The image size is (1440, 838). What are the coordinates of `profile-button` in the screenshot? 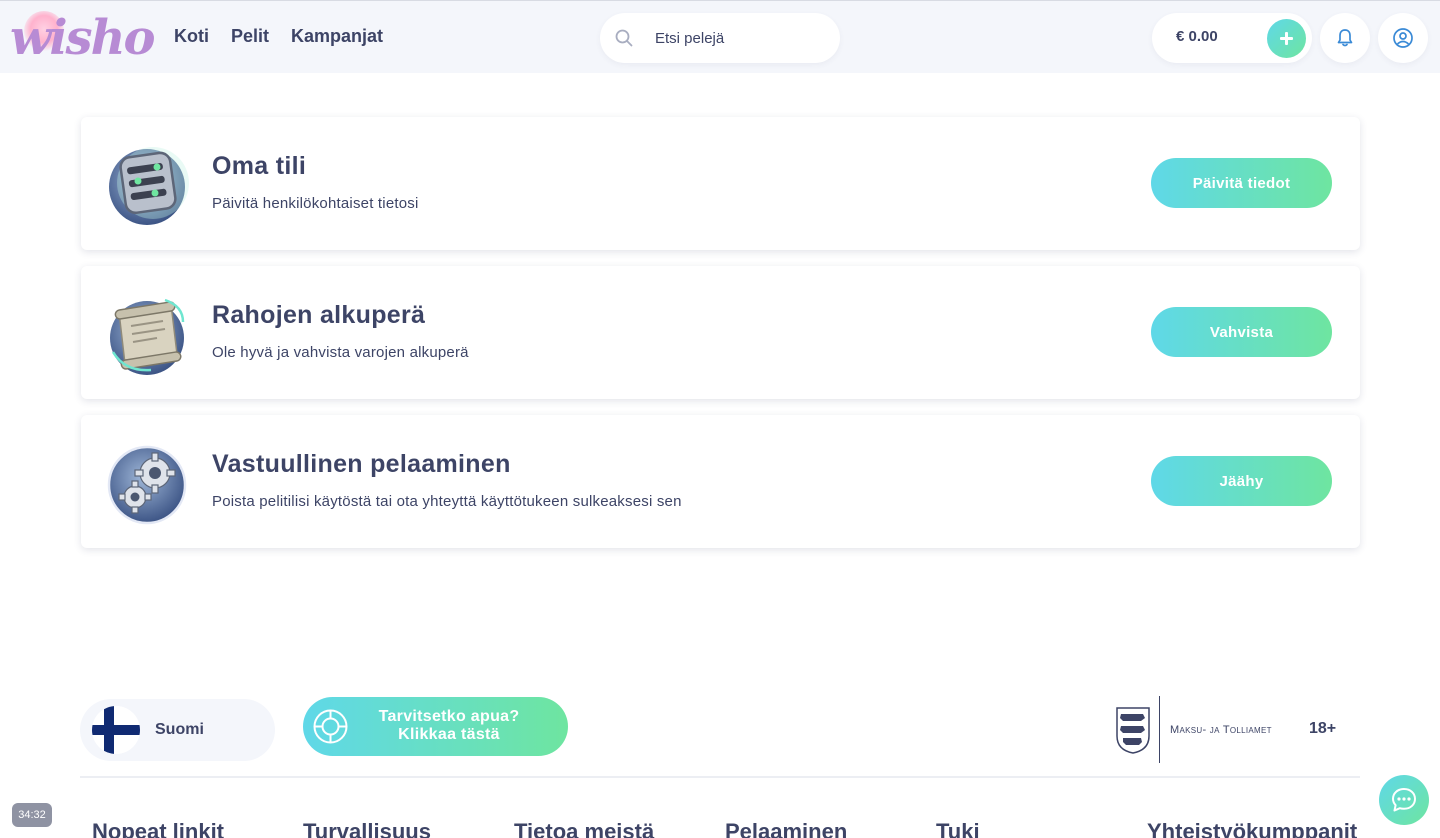 It's located at (1403, 38).